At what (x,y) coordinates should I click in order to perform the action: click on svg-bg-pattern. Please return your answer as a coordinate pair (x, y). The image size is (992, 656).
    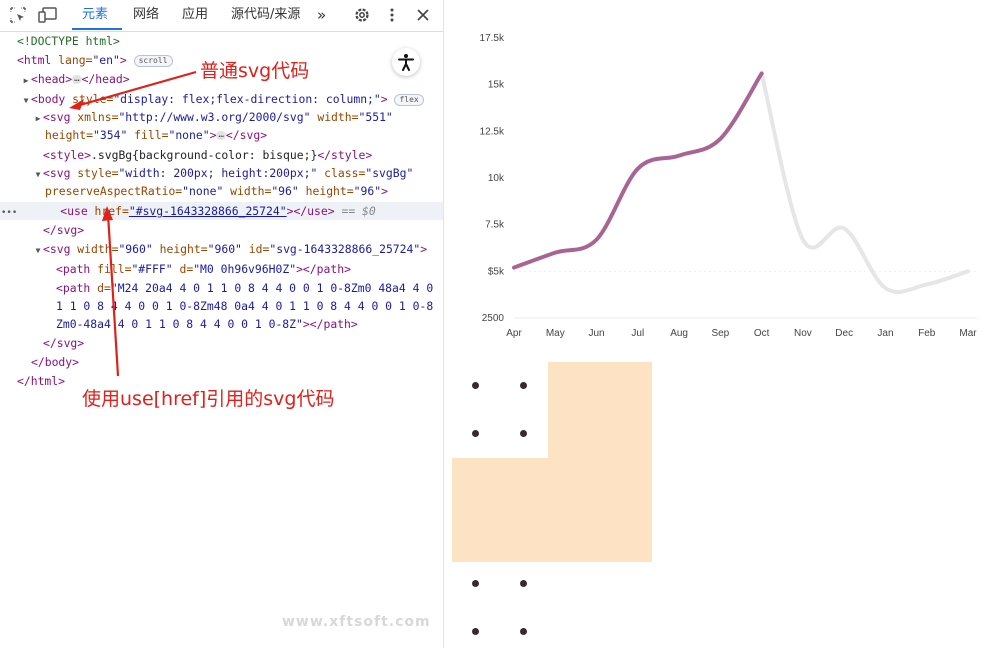
    Looking at the image, I should click on (552, 462).